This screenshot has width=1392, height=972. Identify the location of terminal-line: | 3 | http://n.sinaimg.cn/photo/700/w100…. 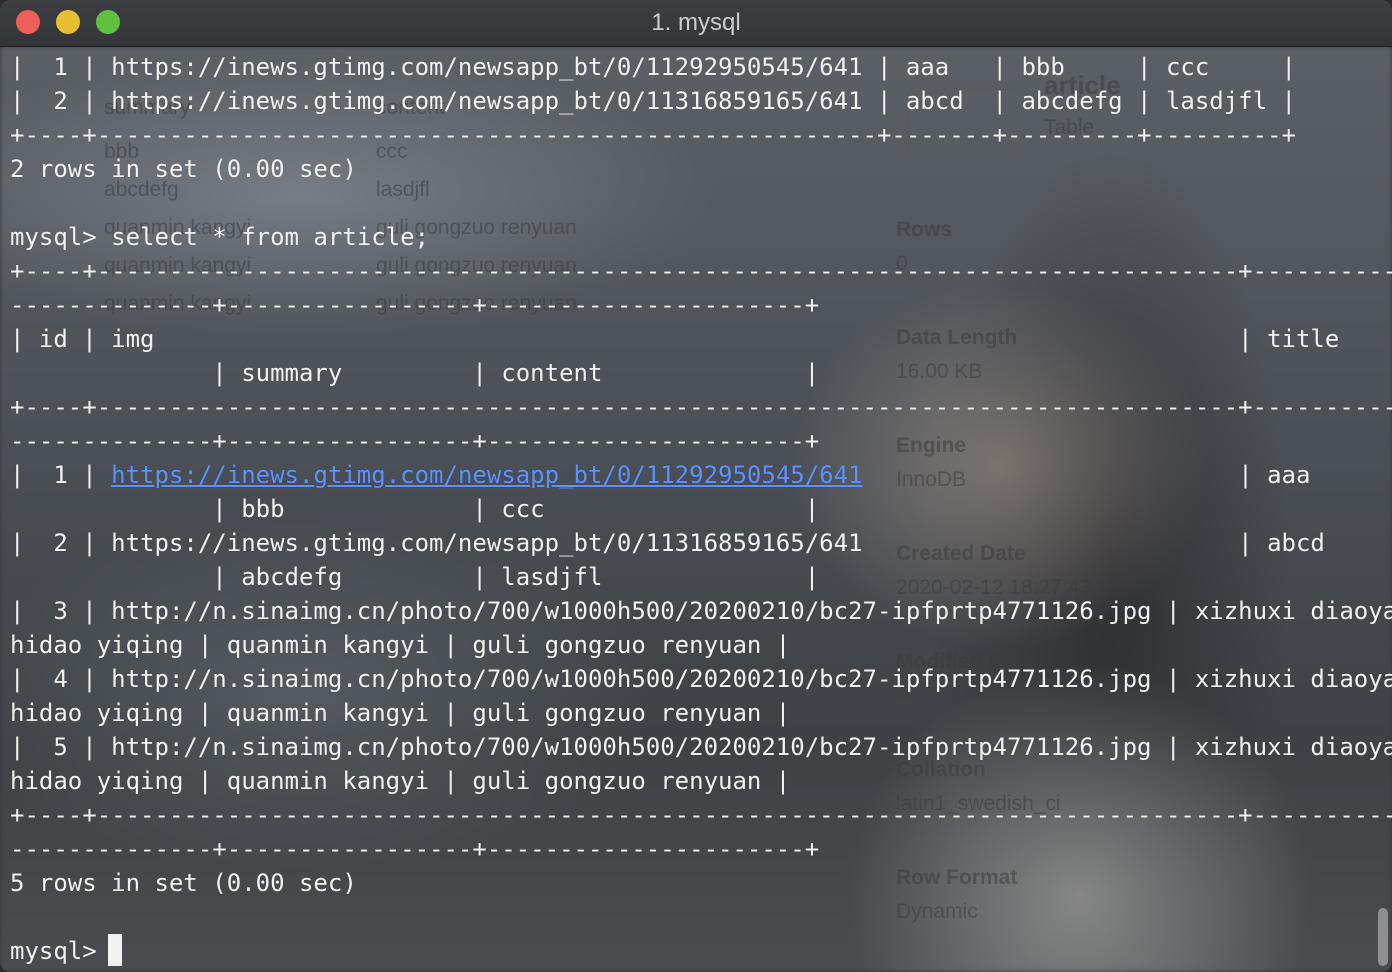
(701, 611).